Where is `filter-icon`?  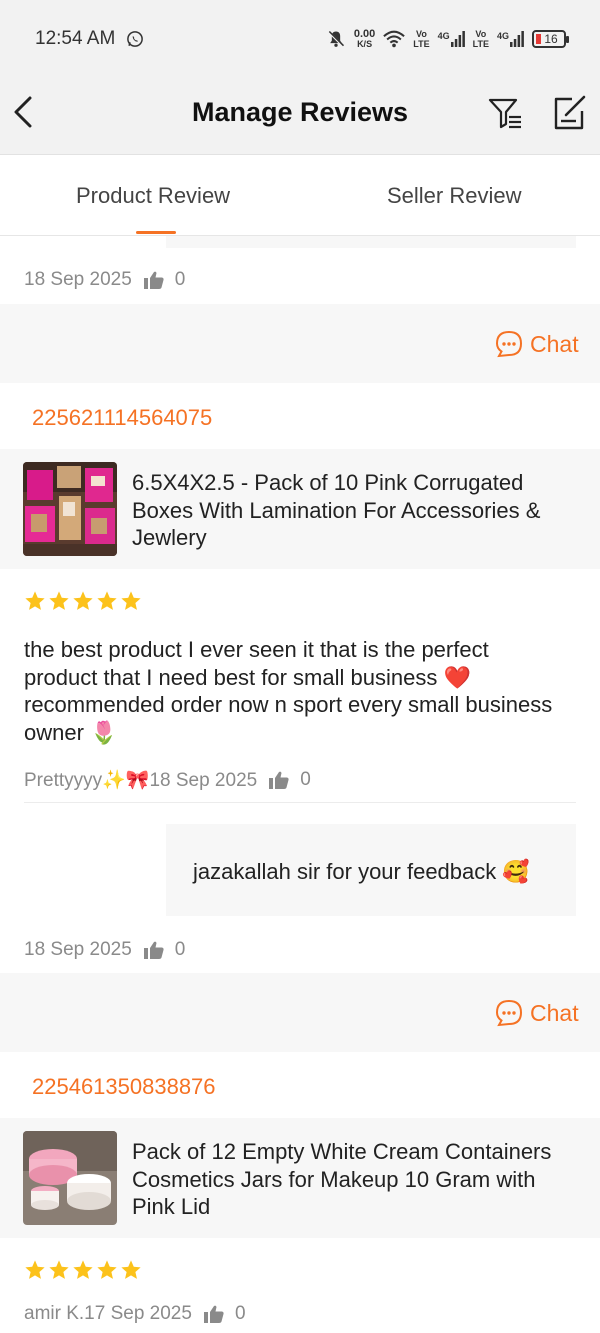 filter-icon is located at coordinates (505, 113).